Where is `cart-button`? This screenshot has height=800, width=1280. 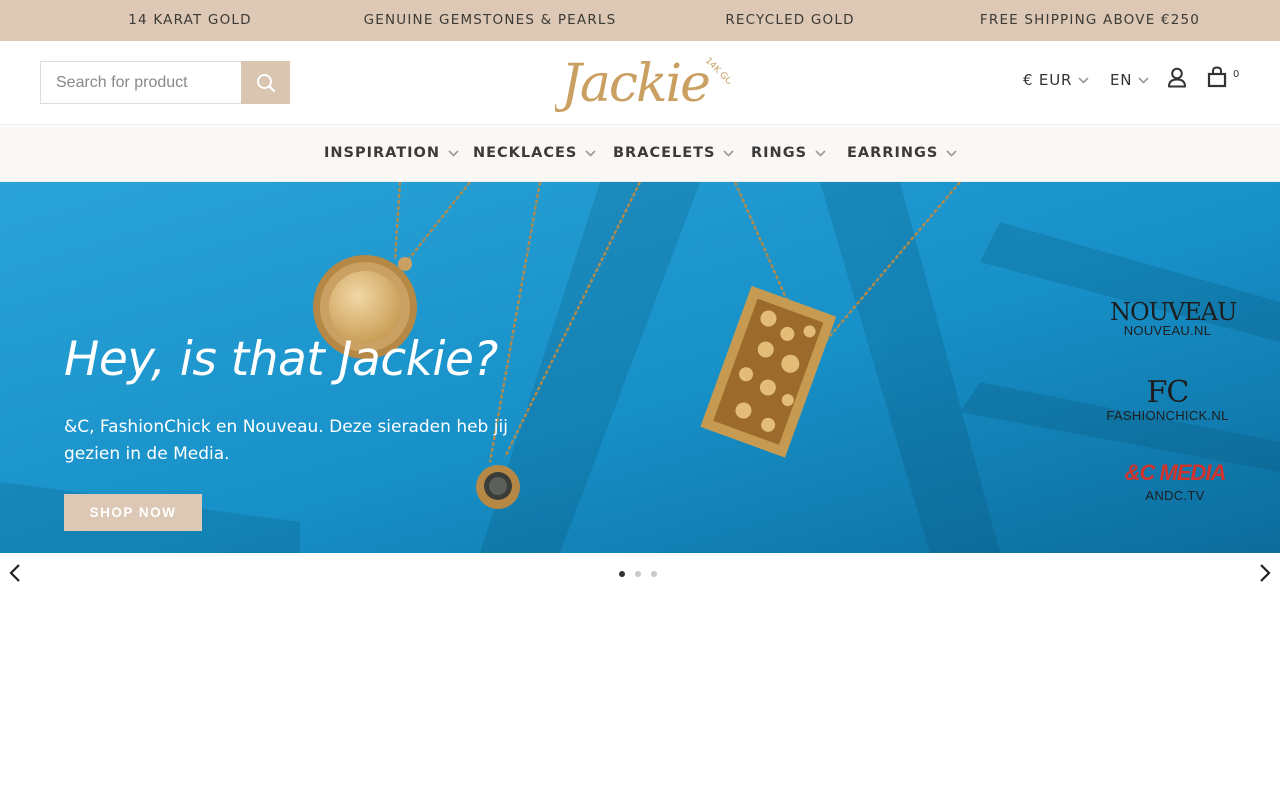
cart-button is located at coordinates (1218, 77).